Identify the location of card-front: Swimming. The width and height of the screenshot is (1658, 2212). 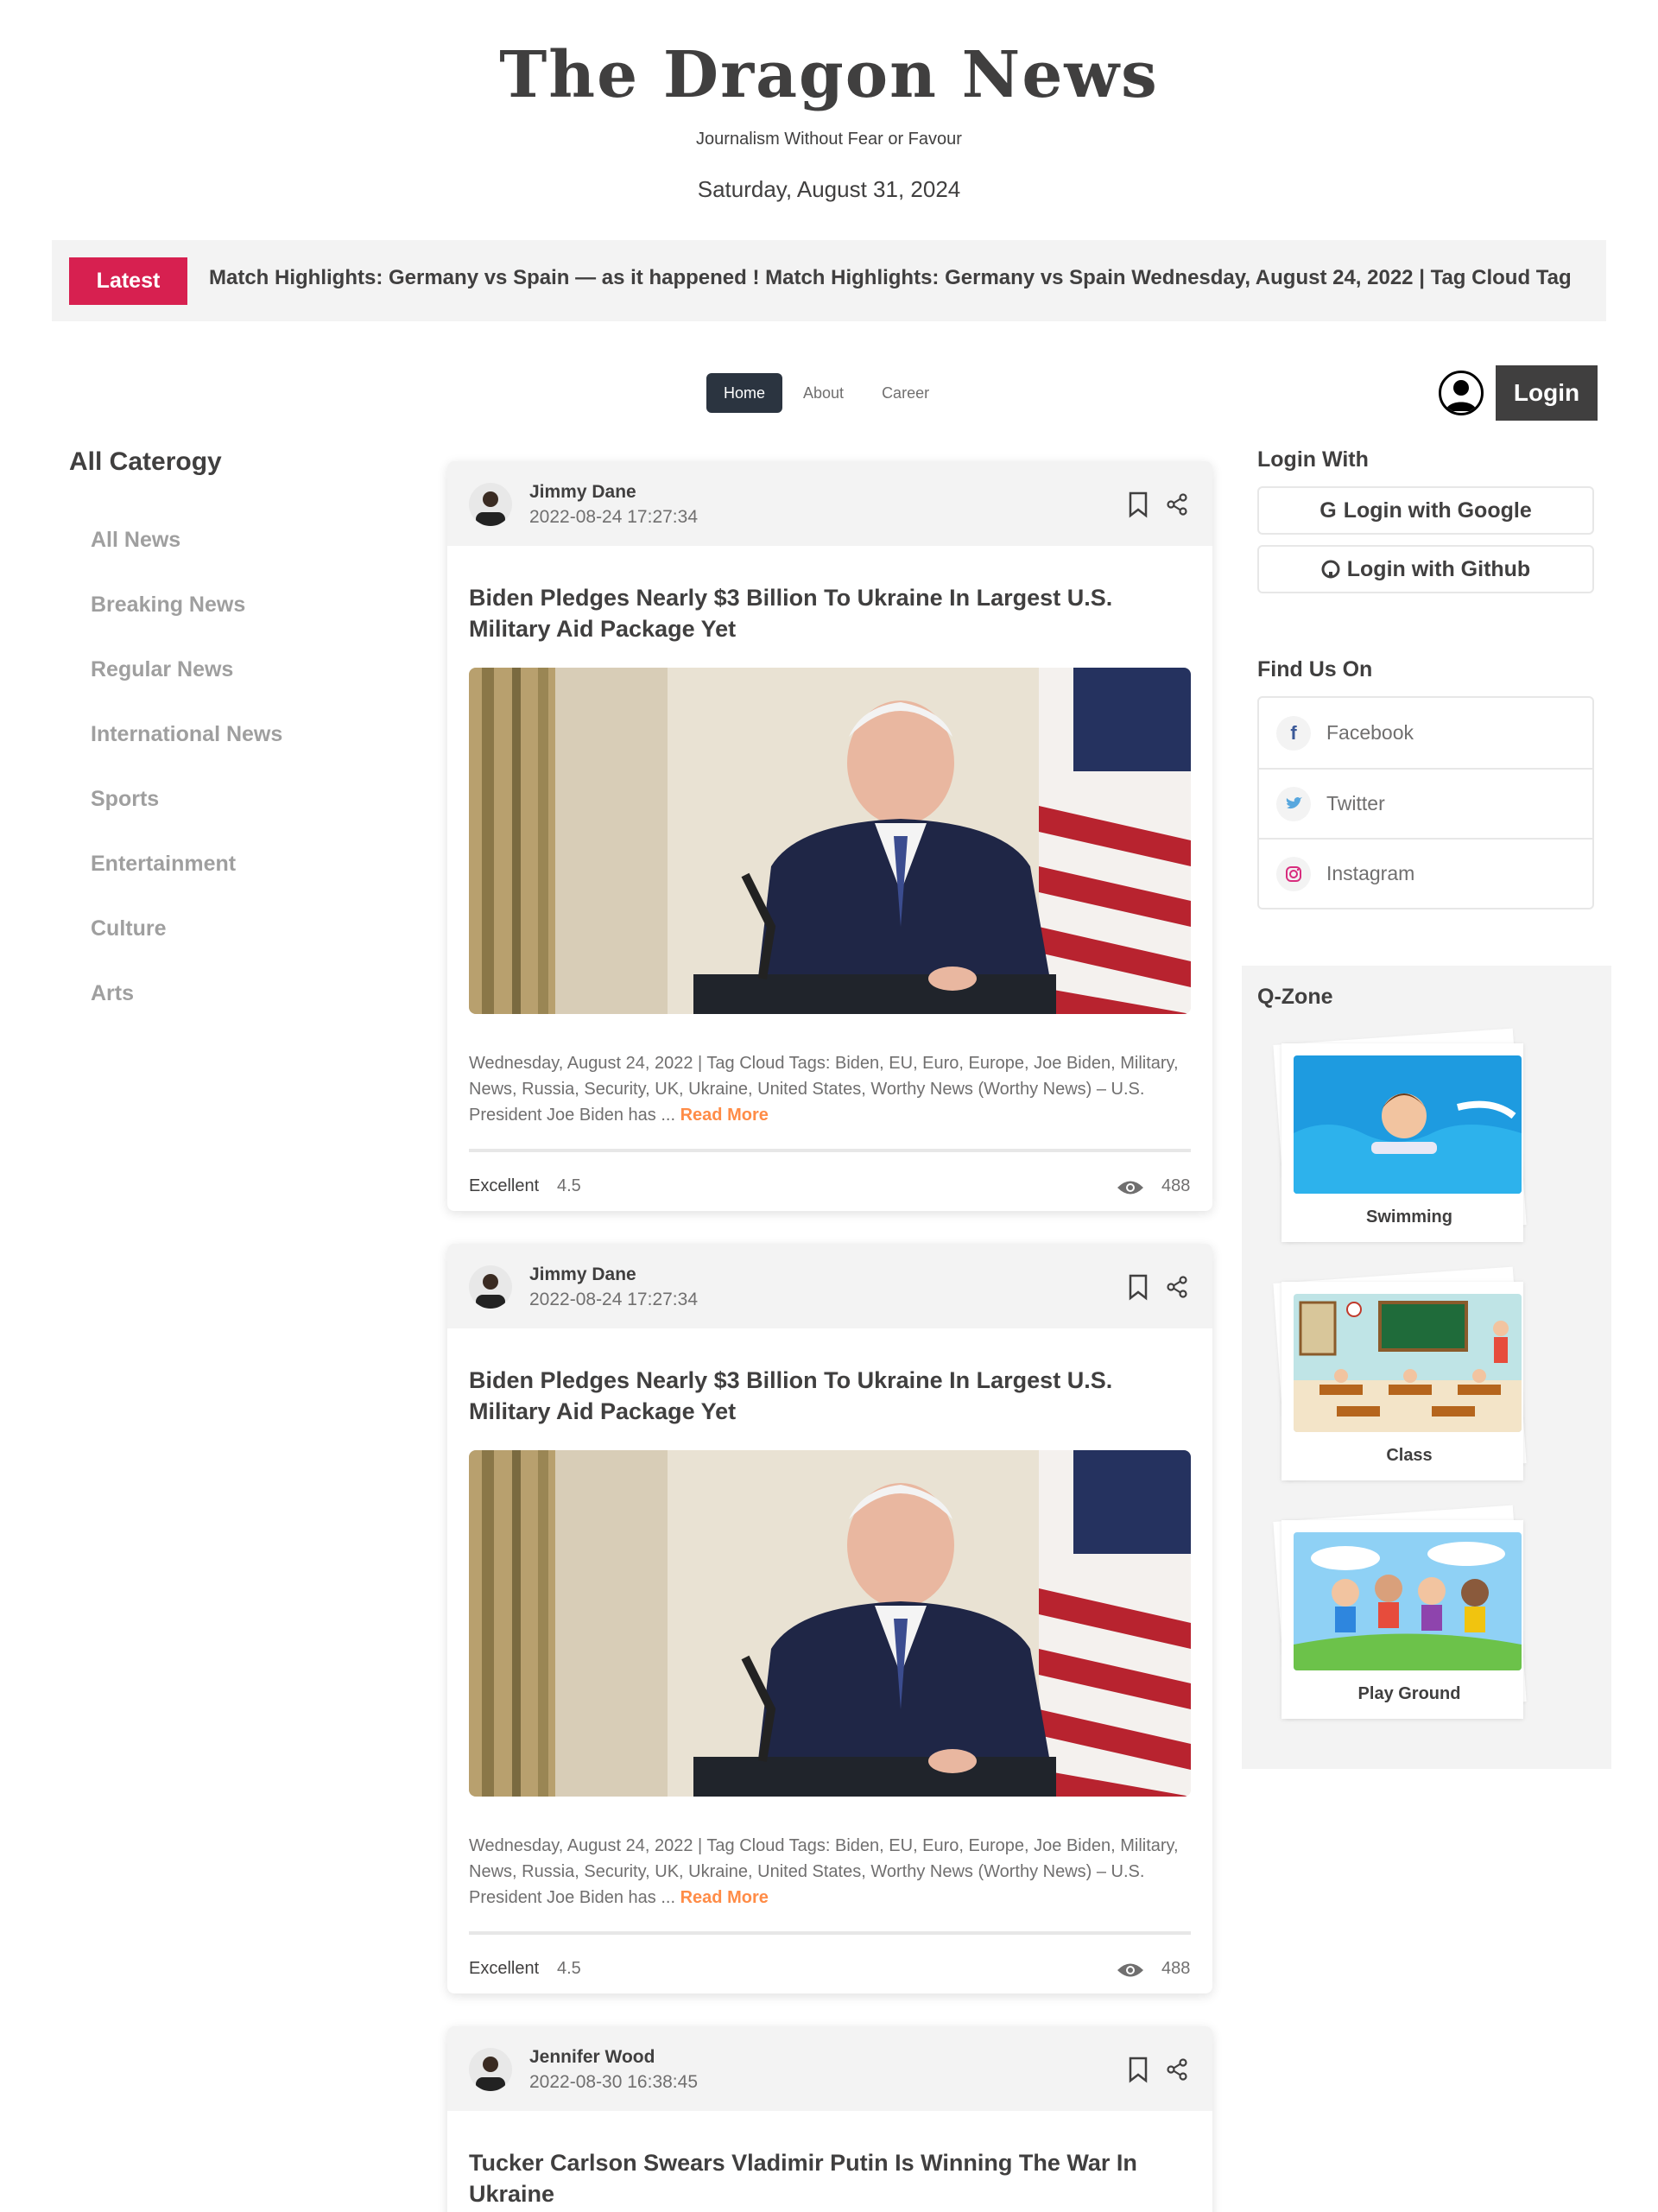
(1402, 1142).